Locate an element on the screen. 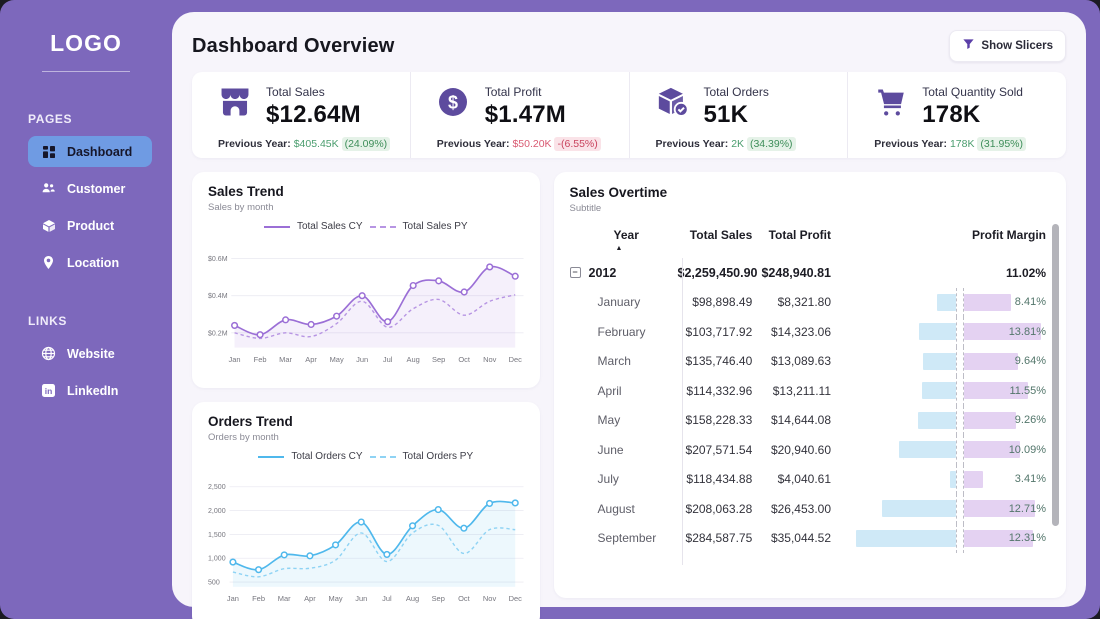  month-total-profit: $26,453.00 is located at coordinates (800, 508).